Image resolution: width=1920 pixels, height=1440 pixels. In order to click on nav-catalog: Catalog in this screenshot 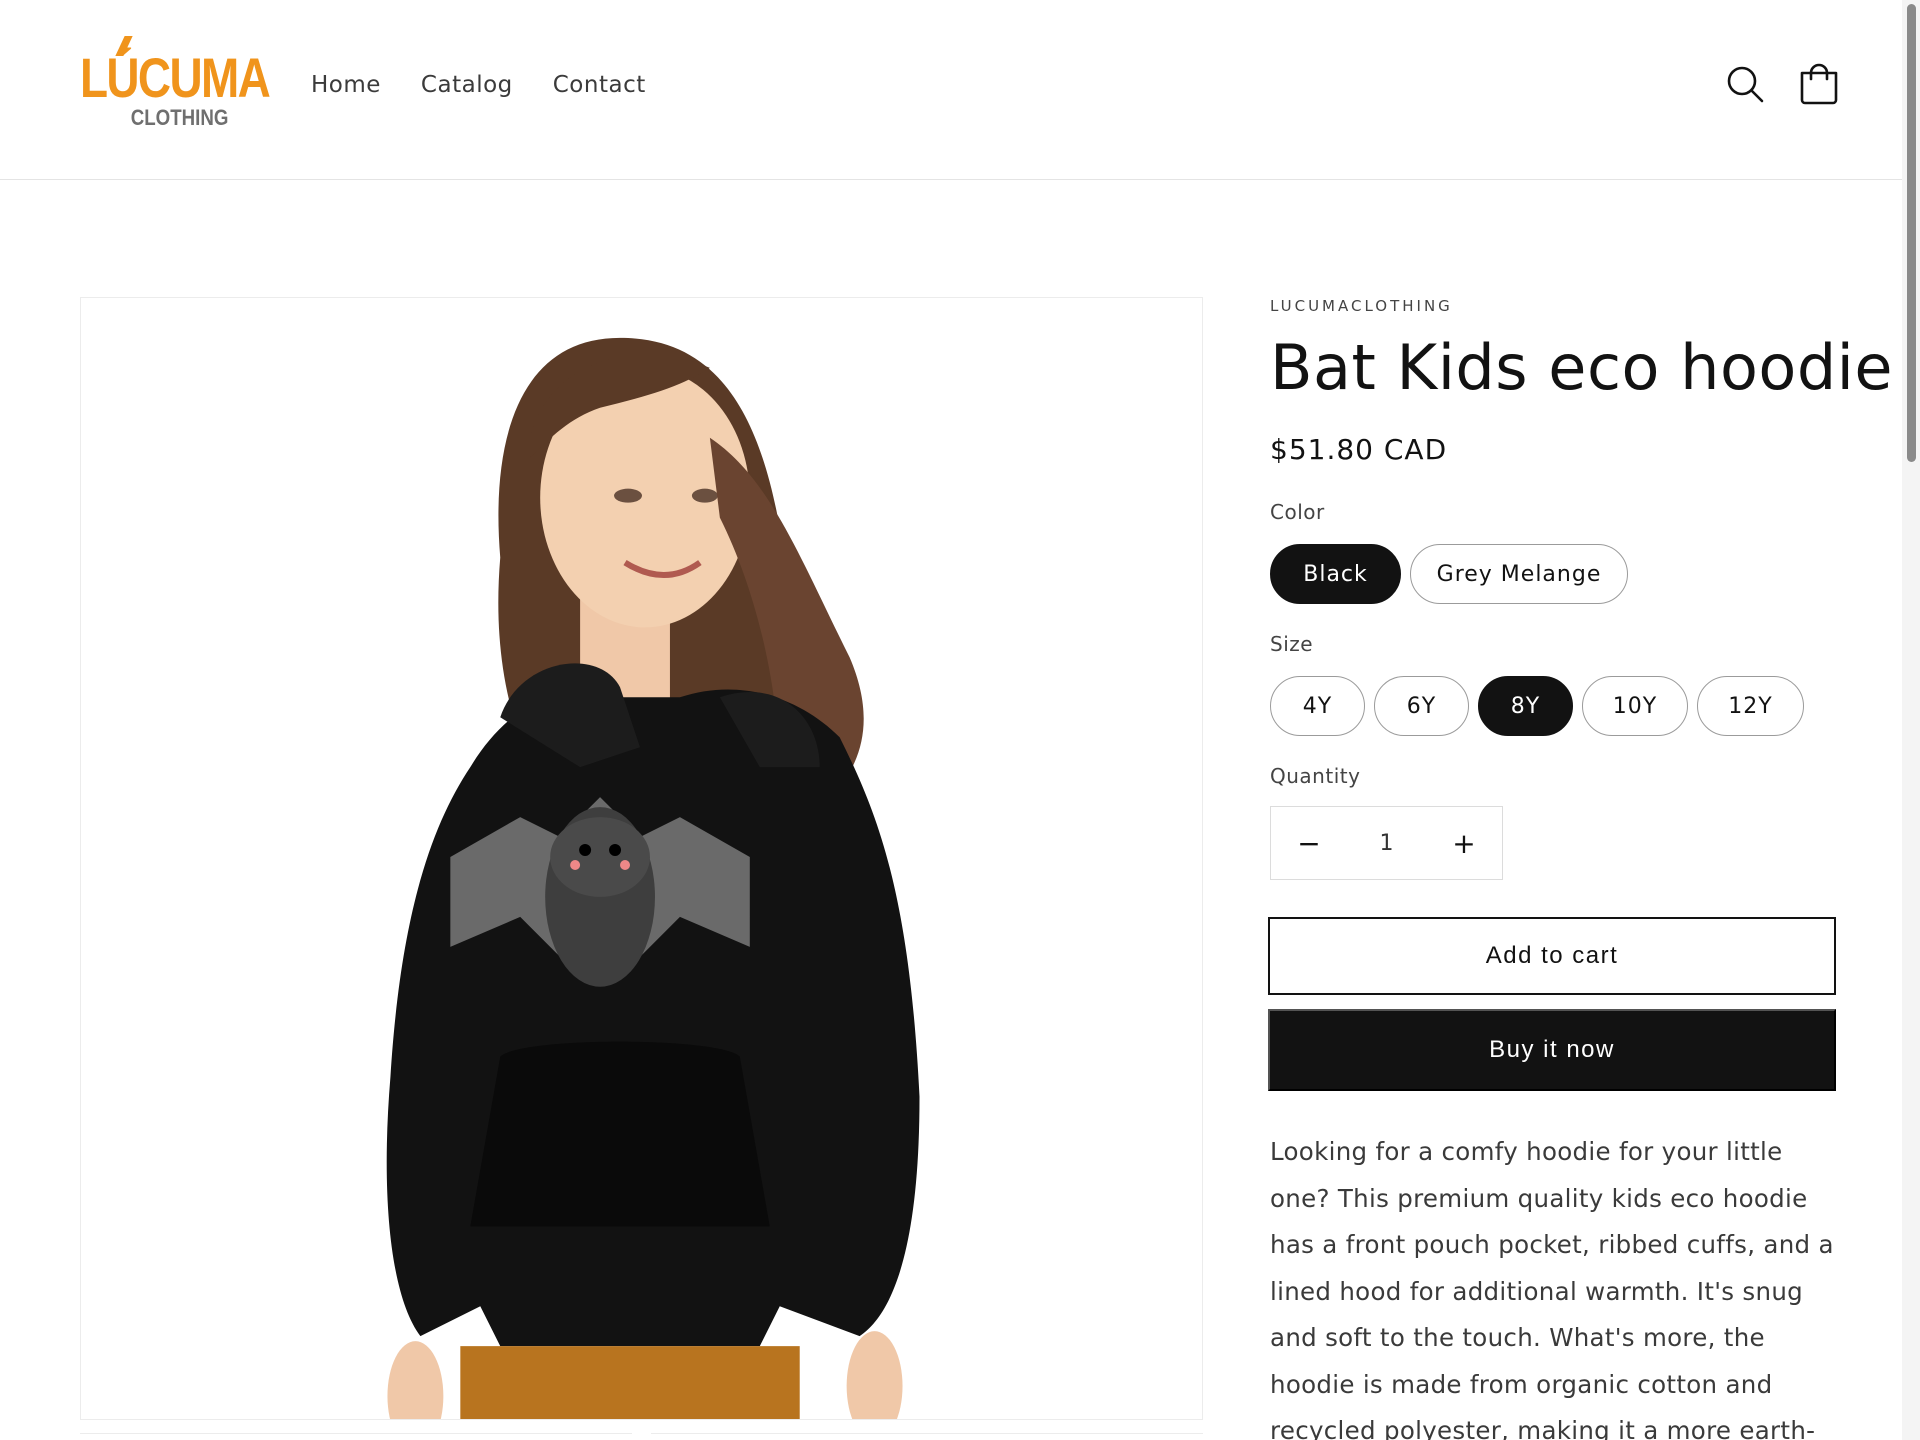, I will do `click(467, 85)`.